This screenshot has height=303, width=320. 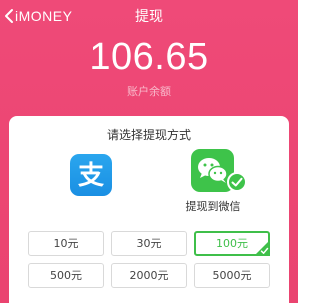 I want to click on amount-chip-5000: 5000元, so click(x=232, y=275).